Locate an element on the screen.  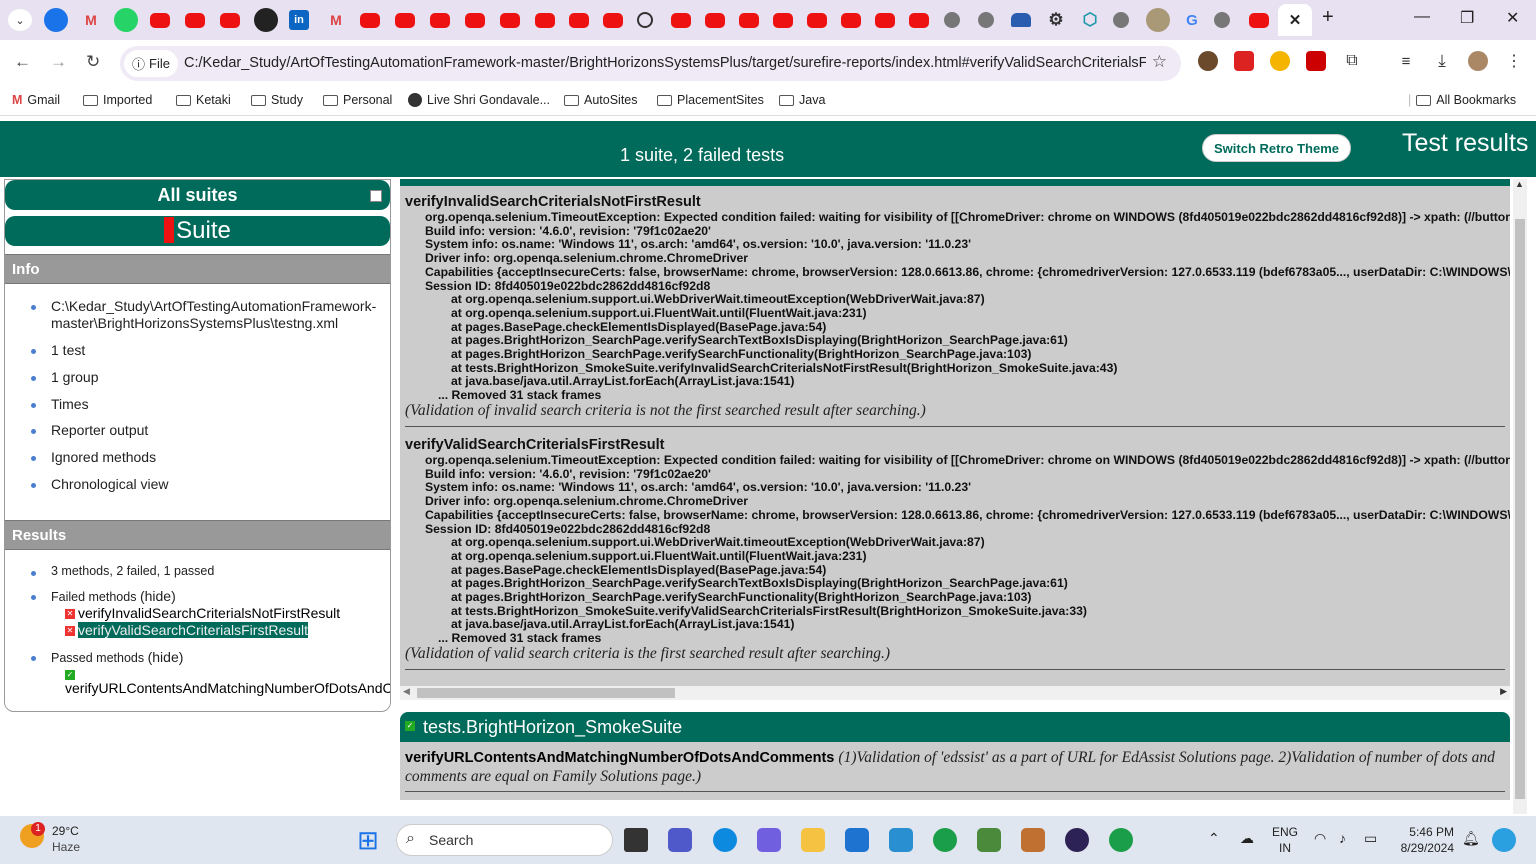
restore-icon: ❐ is located at coordinates (1467, 18).